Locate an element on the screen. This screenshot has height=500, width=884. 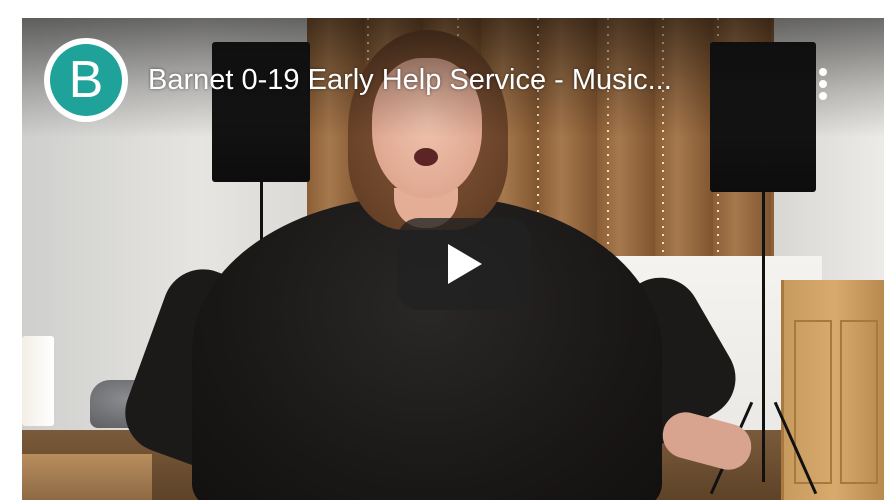
more-options-button is located at coordinates (823, 84).